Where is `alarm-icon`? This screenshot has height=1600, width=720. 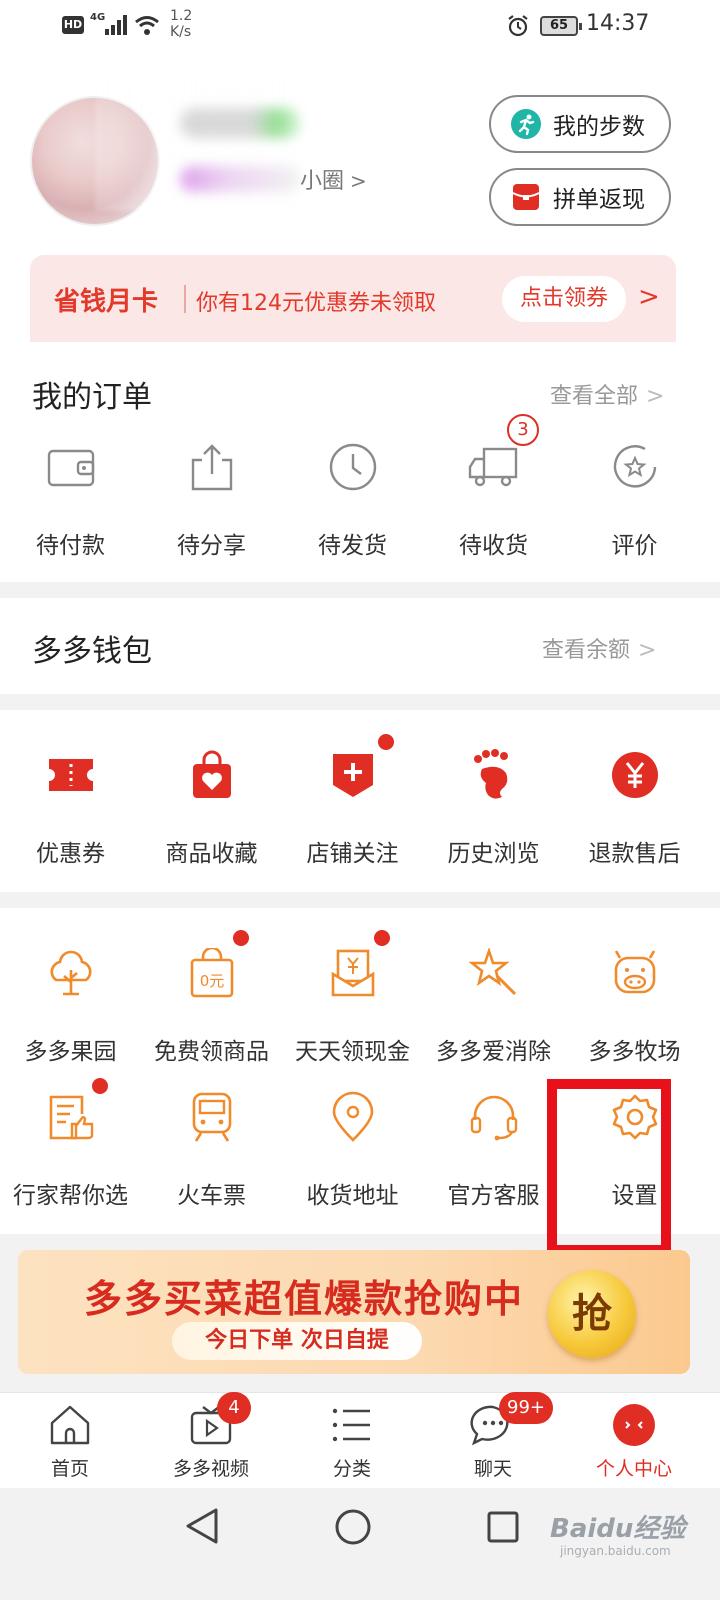
alarm-icon is located at coordinates (518, 26).